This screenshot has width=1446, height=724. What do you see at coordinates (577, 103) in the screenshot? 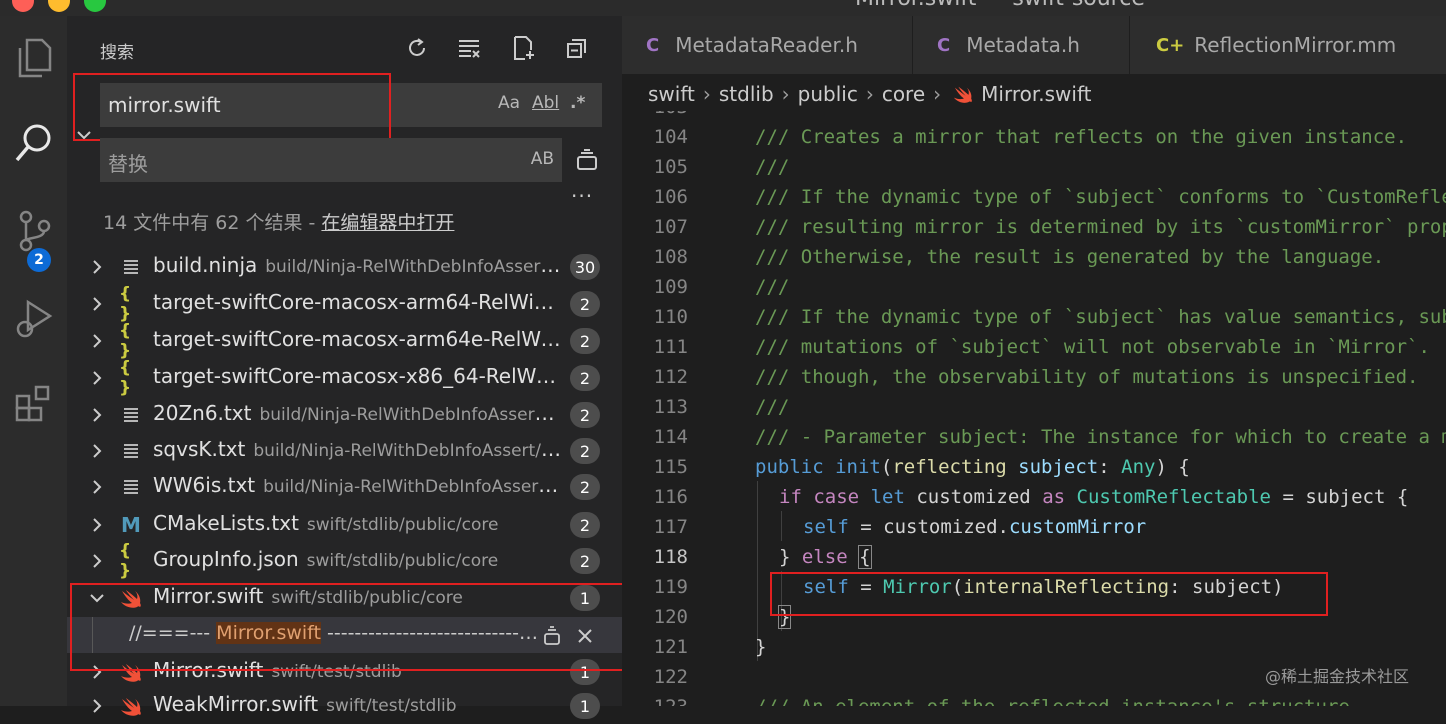
I see `regex-toggle: .*` at bounding box center [577, 103].